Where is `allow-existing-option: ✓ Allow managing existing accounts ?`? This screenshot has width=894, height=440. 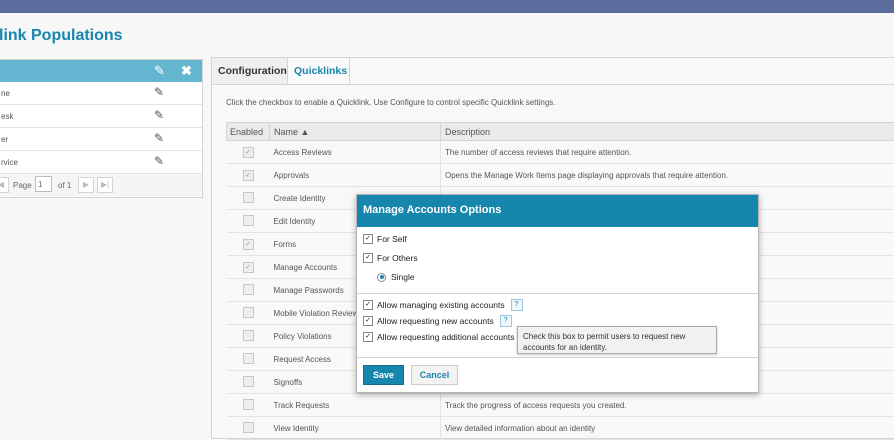 allow-existing-option: ✓ Allow managing existing accounts ? is located at coordinates (443, 305).